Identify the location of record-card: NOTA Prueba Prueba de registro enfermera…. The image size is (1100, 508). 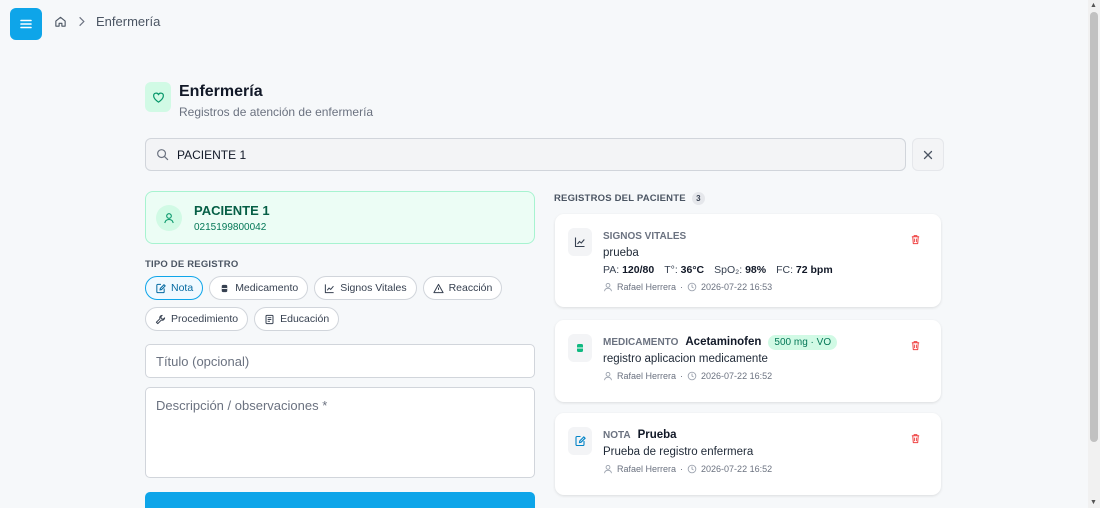
(748, 454).